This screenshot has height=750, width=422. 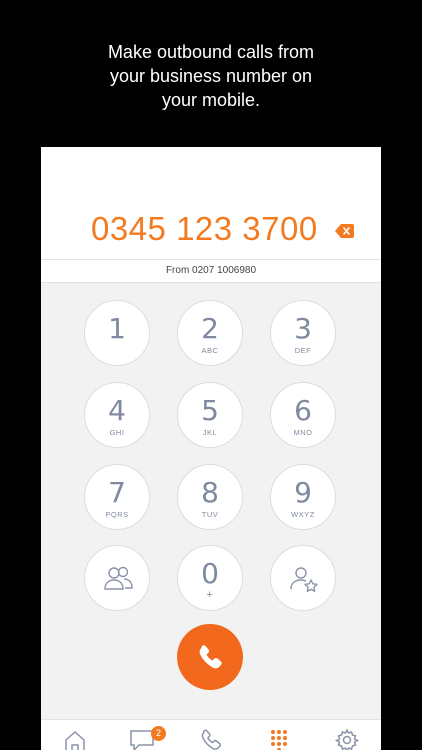 I want to click on key-7: 7 PQRS, so click(x=117, y=497).